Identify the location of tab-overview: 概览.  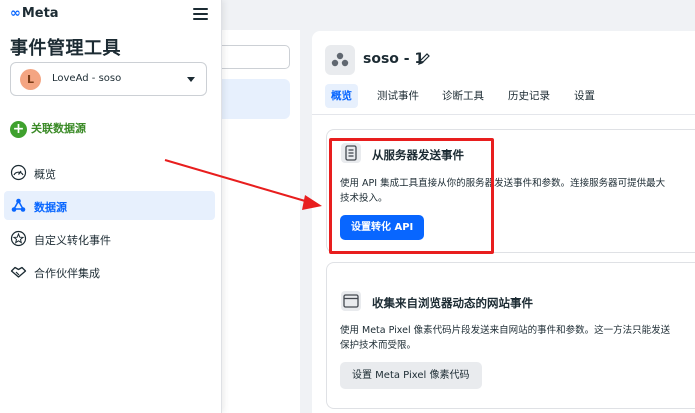
(341, 96).